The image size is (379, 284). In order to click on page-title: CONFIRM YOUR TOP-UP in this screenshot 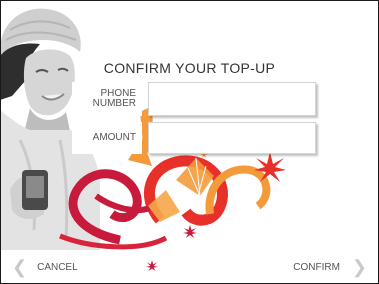, I will do `click(189, 68)`.